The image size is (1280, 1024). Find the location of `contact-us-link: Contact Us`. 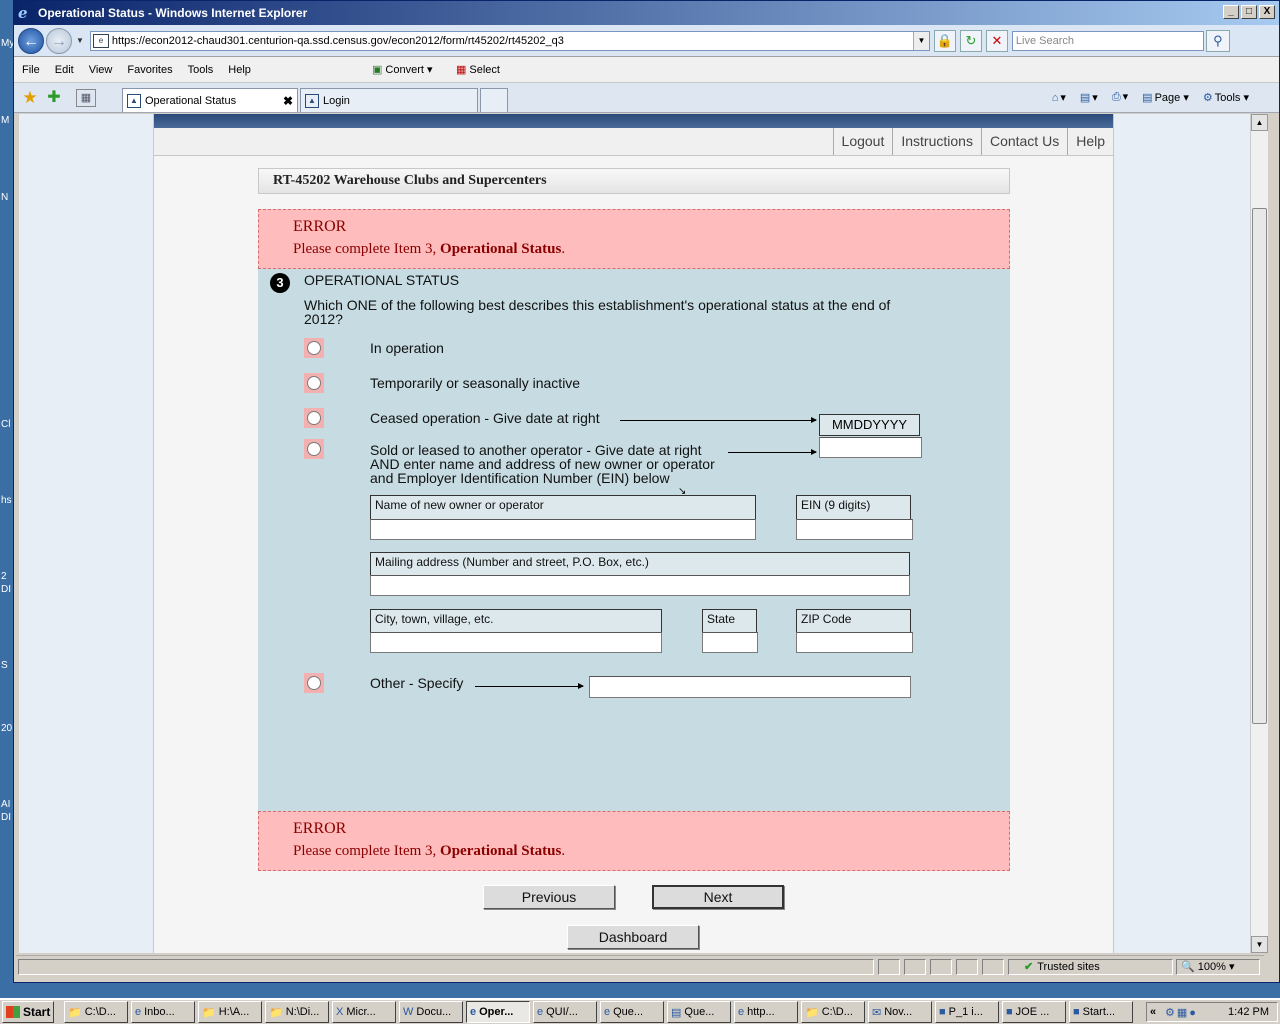

contact-us-link: Contact Us is located at coordinates (1023, 141).